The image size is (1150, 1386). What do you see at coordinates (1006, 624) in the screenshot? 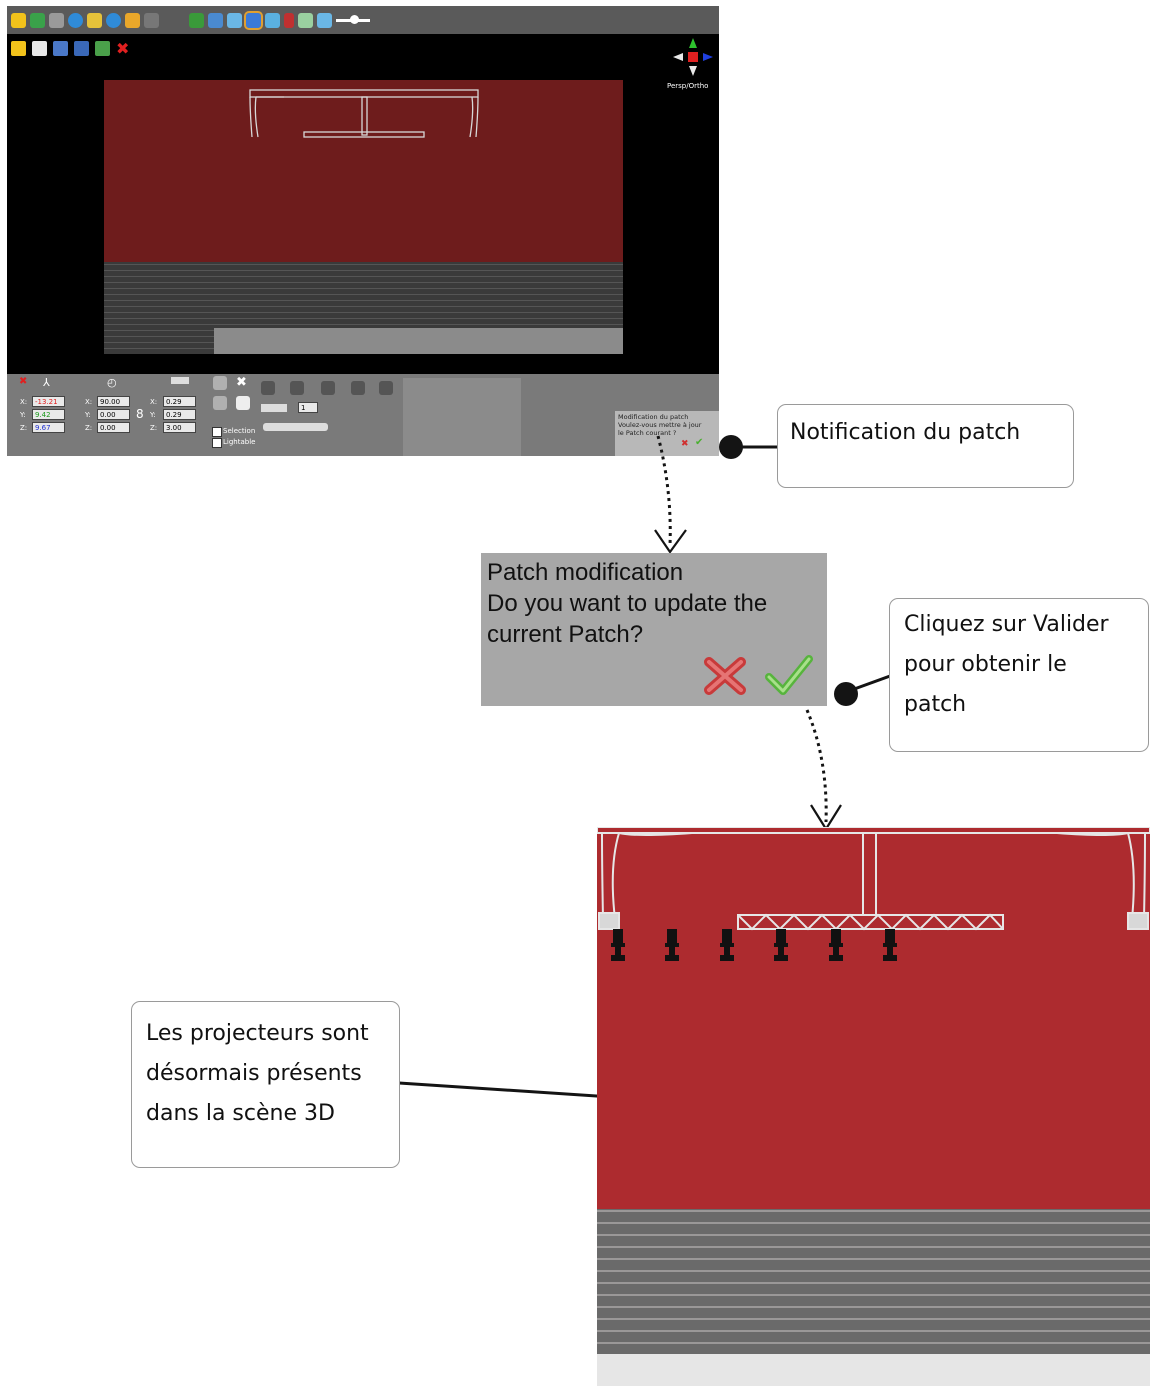
I see `callout-validate-line1: Cliquez sur Valider` at bounding box center [1006, 624].